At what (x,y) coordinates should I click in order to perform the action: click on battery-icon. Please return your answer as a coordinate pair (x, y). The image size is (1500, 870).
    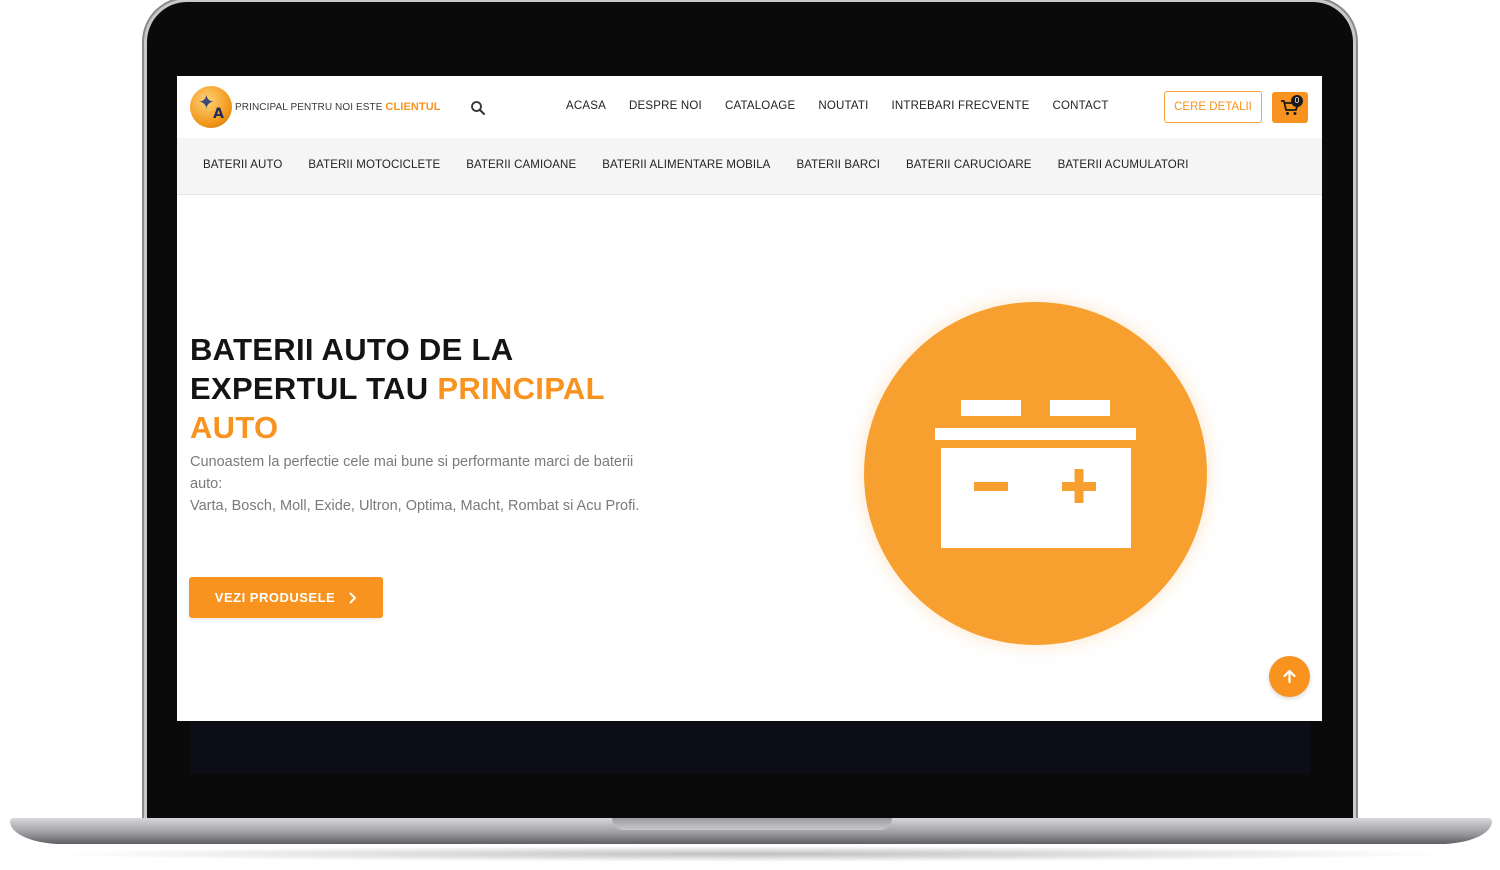
    Looking at the image, I should click on (1035, 474).